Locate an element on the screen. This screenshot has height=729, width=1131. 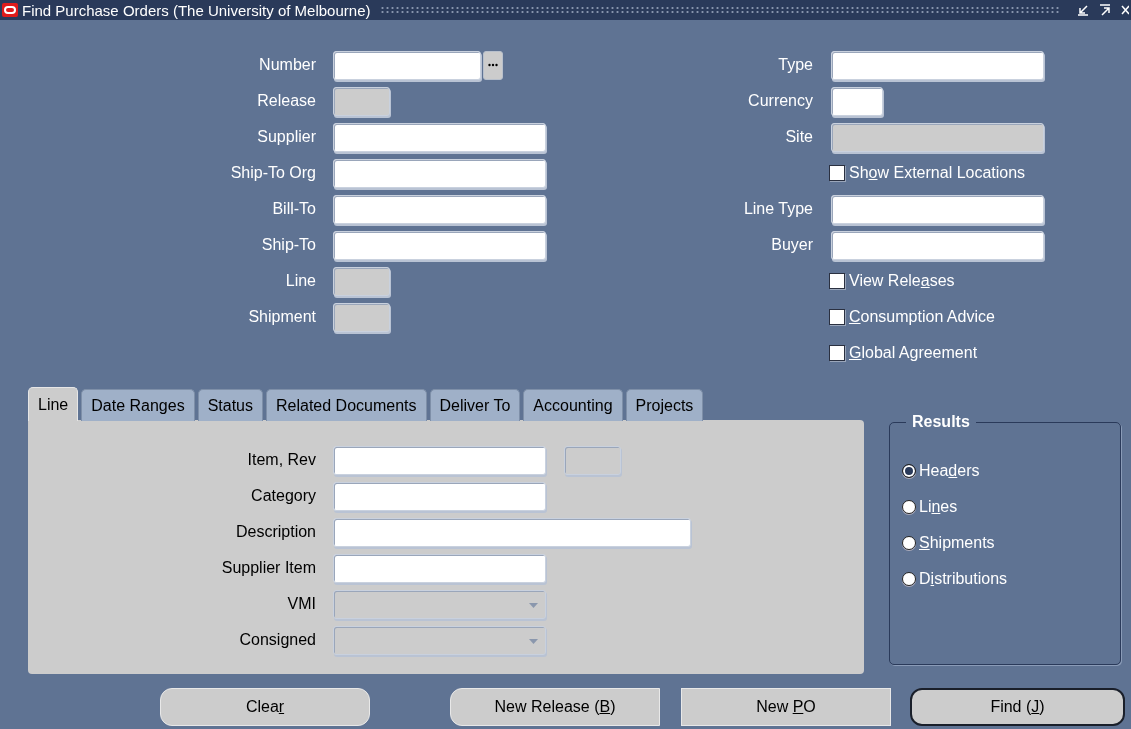
tab: Related Documents is located at coordinates (346, 405).